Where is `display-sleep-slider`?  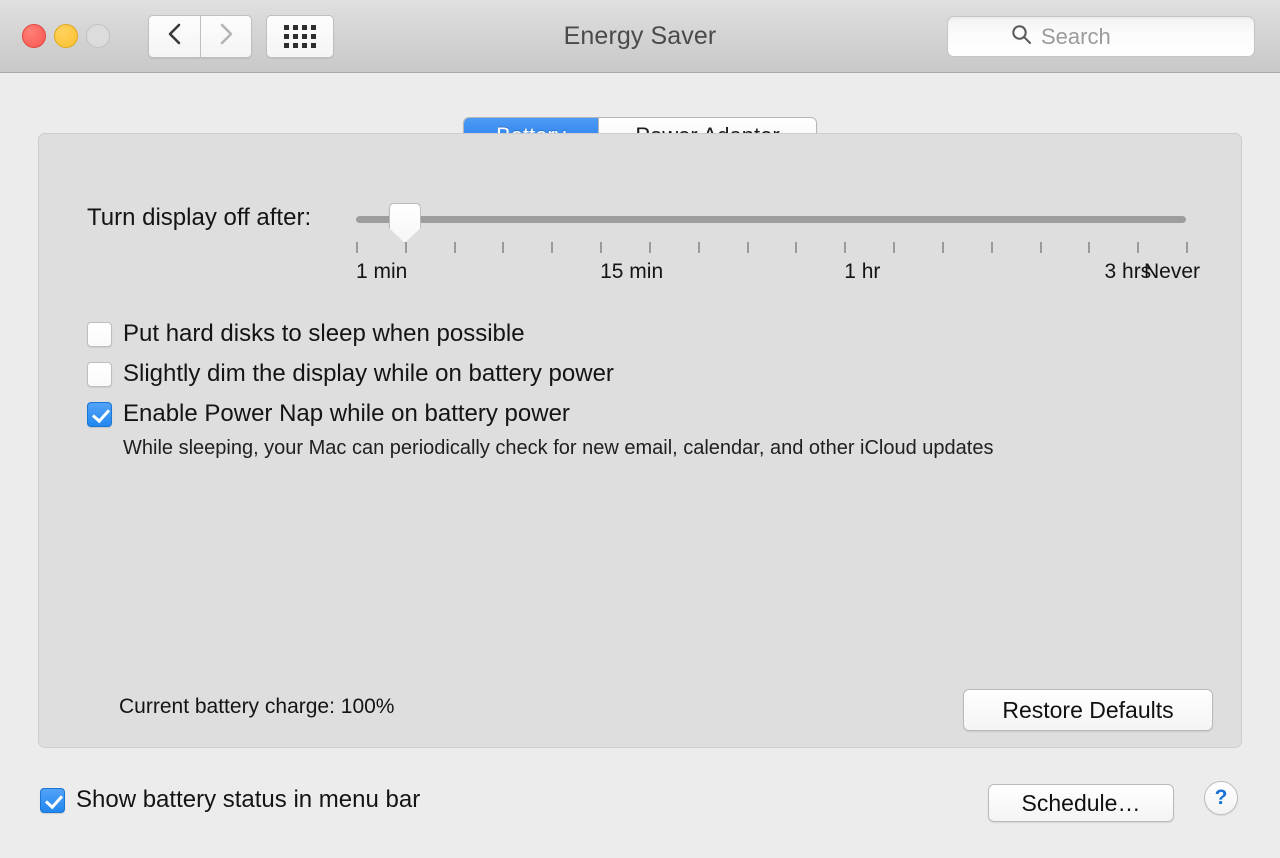
display-sleep-slider is located at coordinates (771, 223).